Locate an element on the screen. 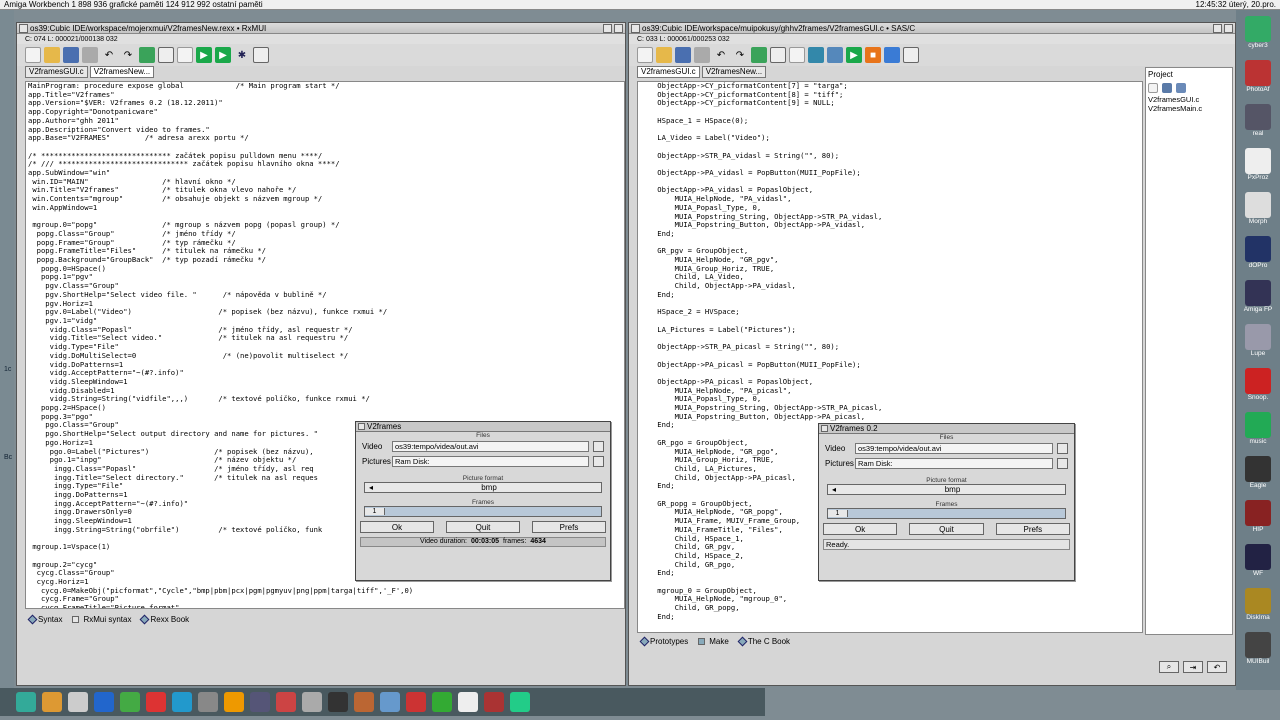 The height and width of the screenshot is (720, 1280). tab-rexx-book: Rexx Book is located at coordinates (164, 619).